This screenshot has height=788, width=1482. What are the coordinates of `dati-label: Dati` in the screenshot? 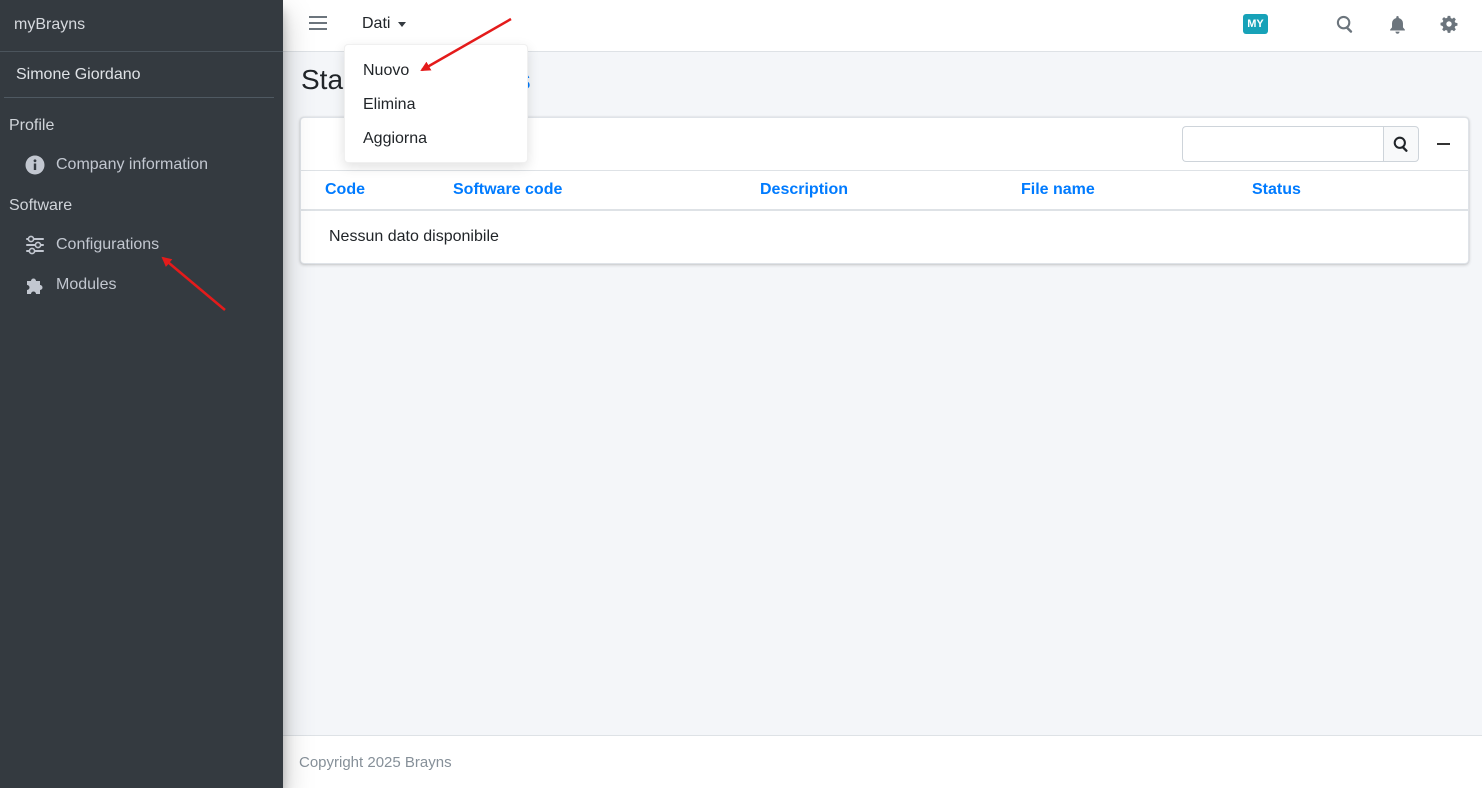 It's located at (376, 23).